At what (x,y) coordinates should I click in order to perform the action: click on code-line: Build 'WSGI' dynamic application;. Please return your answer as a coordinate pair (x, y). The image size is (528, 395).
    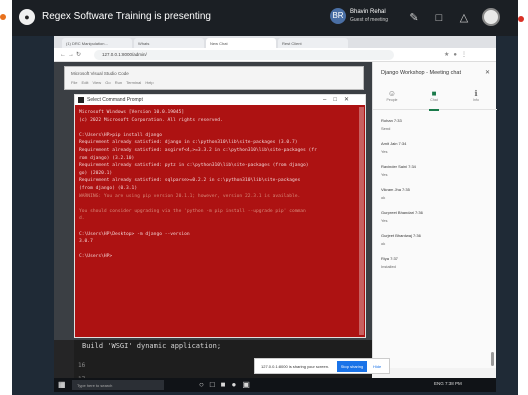
    Looking at the image, I should click on (151, 346).